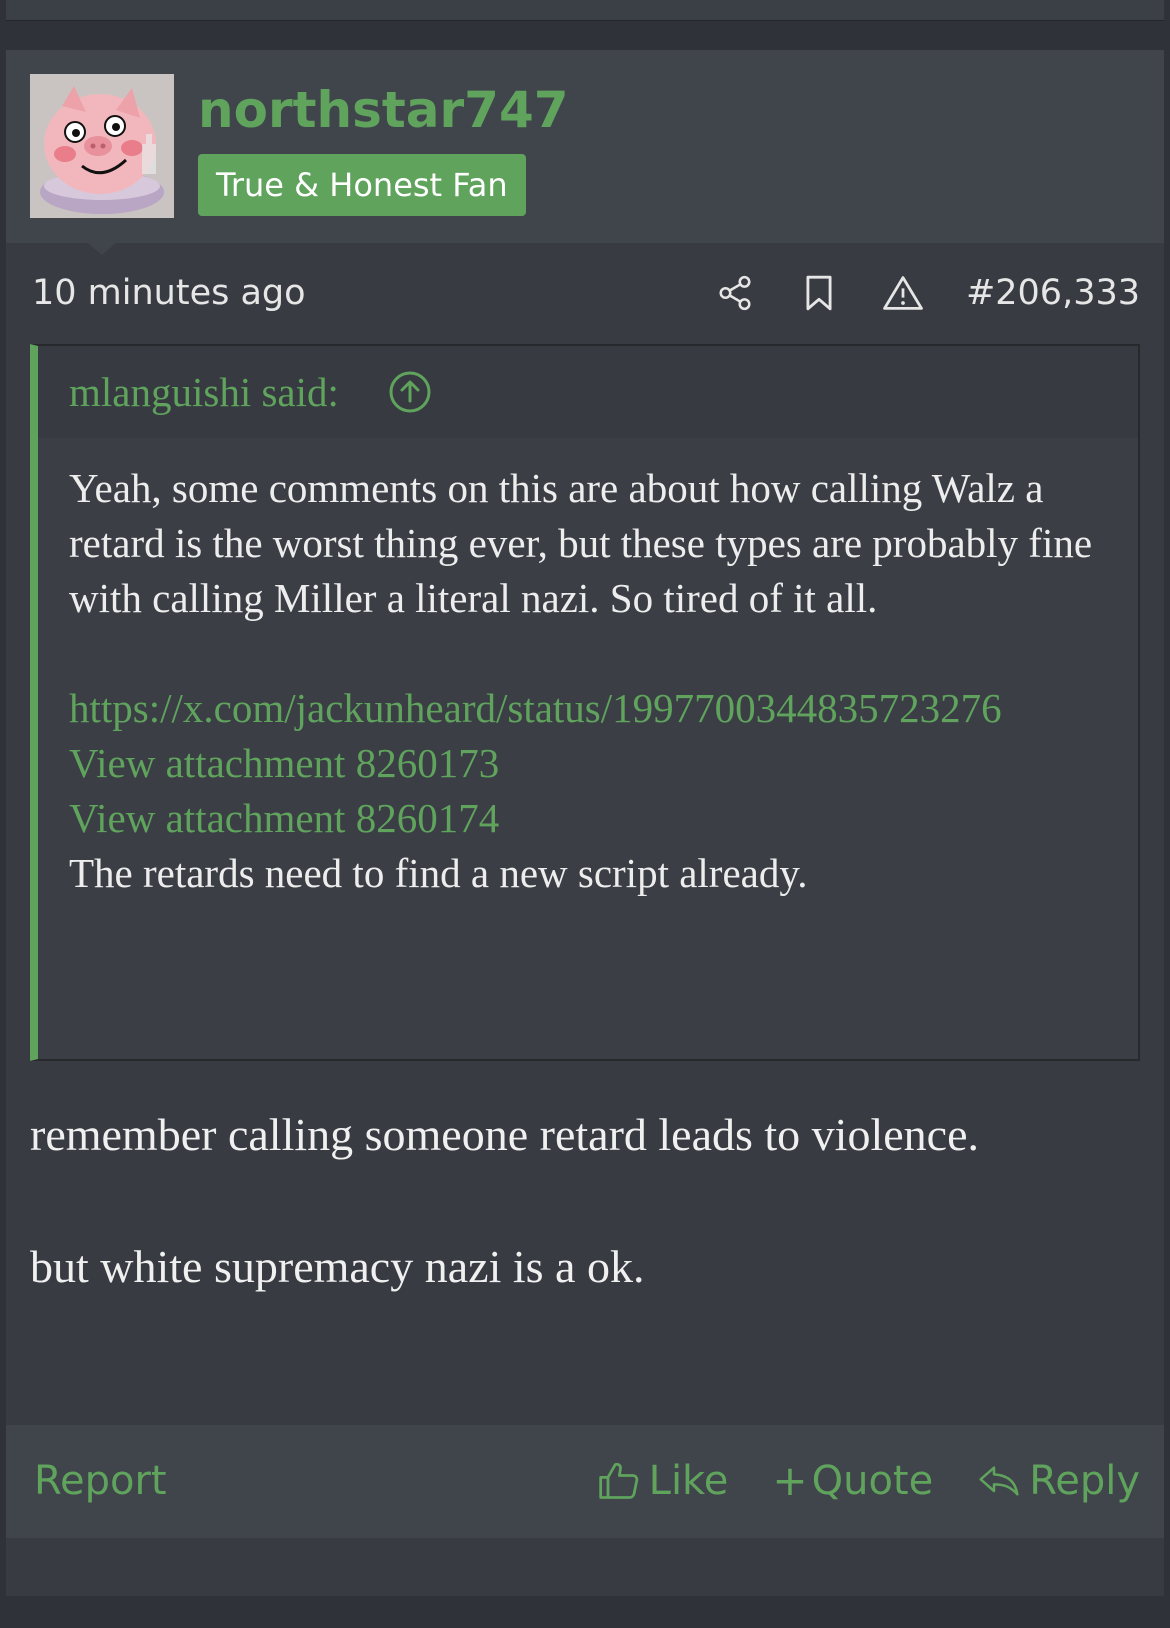  Describe the element at coordinates (169, 293) in the screenshot. I see `post-timestamp: 10 minutes ago` at that location.